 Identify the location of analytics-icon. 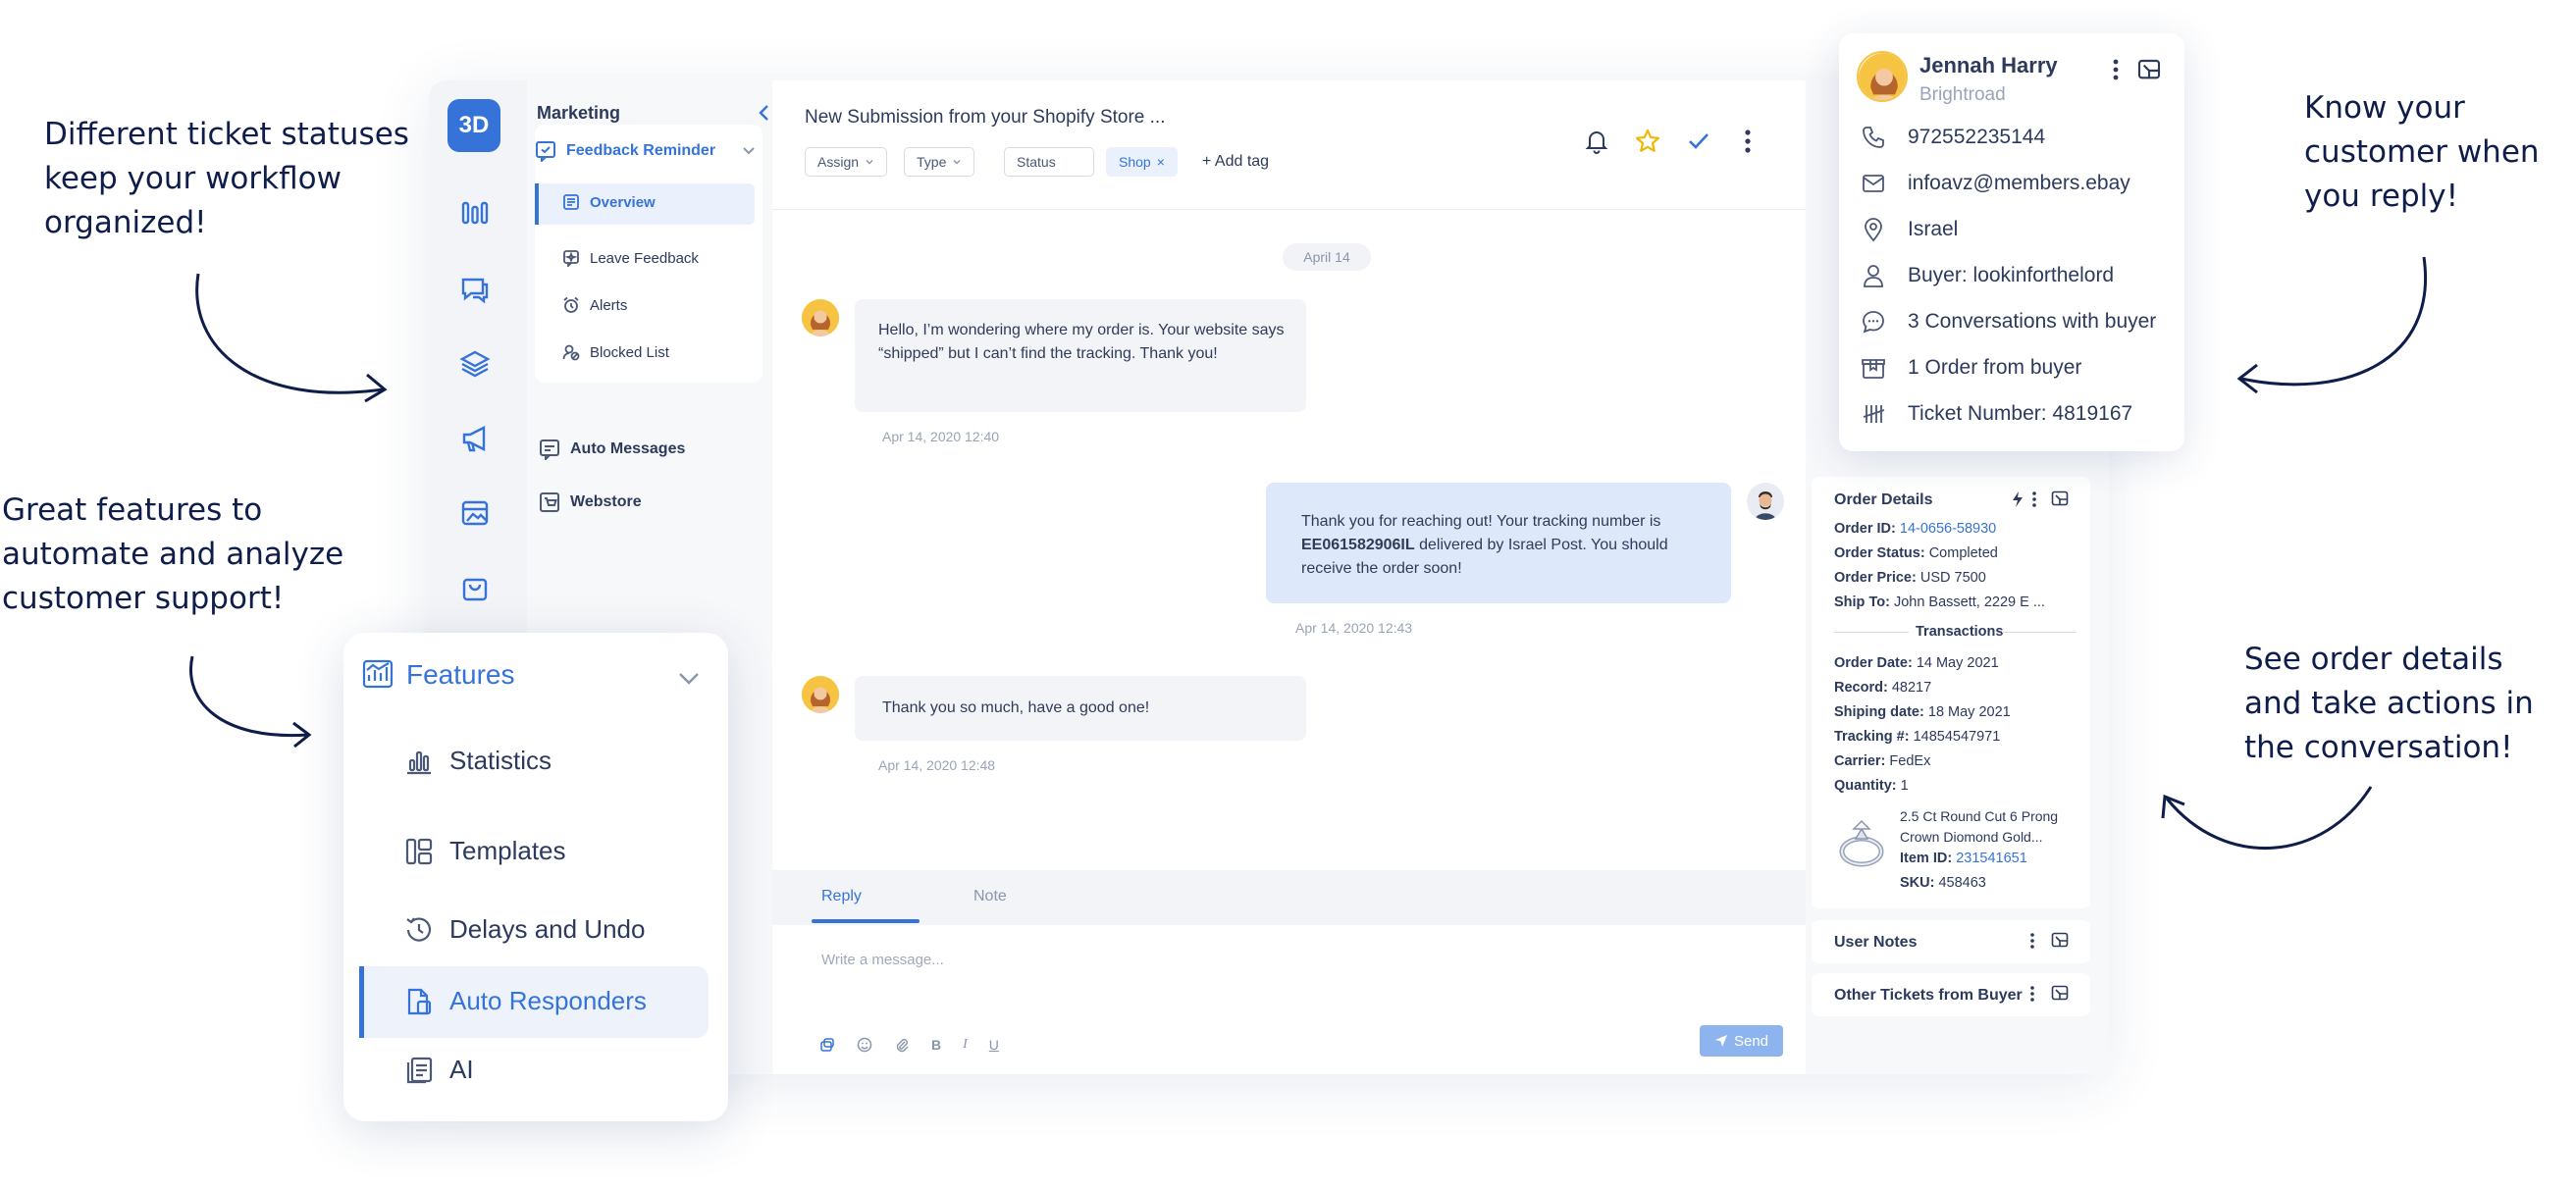
(475, 213).